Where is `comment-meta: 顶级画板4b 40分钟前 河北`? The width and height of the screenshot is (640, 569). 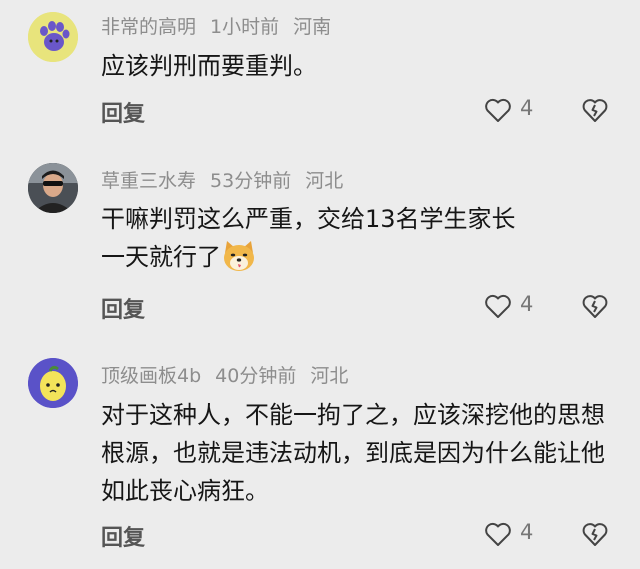
comment-meta: 顶级画板4b 40分钟前 河北 is located at coordinates (231, 374).